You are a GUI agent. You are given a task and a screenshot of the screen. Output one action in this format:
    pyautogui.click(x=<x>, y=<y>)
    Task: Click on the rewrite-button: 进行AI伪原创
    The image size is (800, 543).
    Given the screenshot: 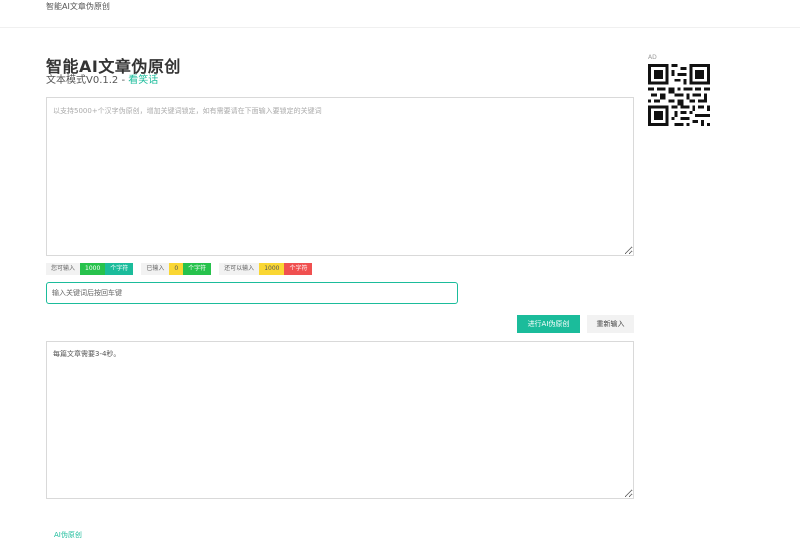 What is the action you would take?
    pyautogui.click(x=548, y=324)
    